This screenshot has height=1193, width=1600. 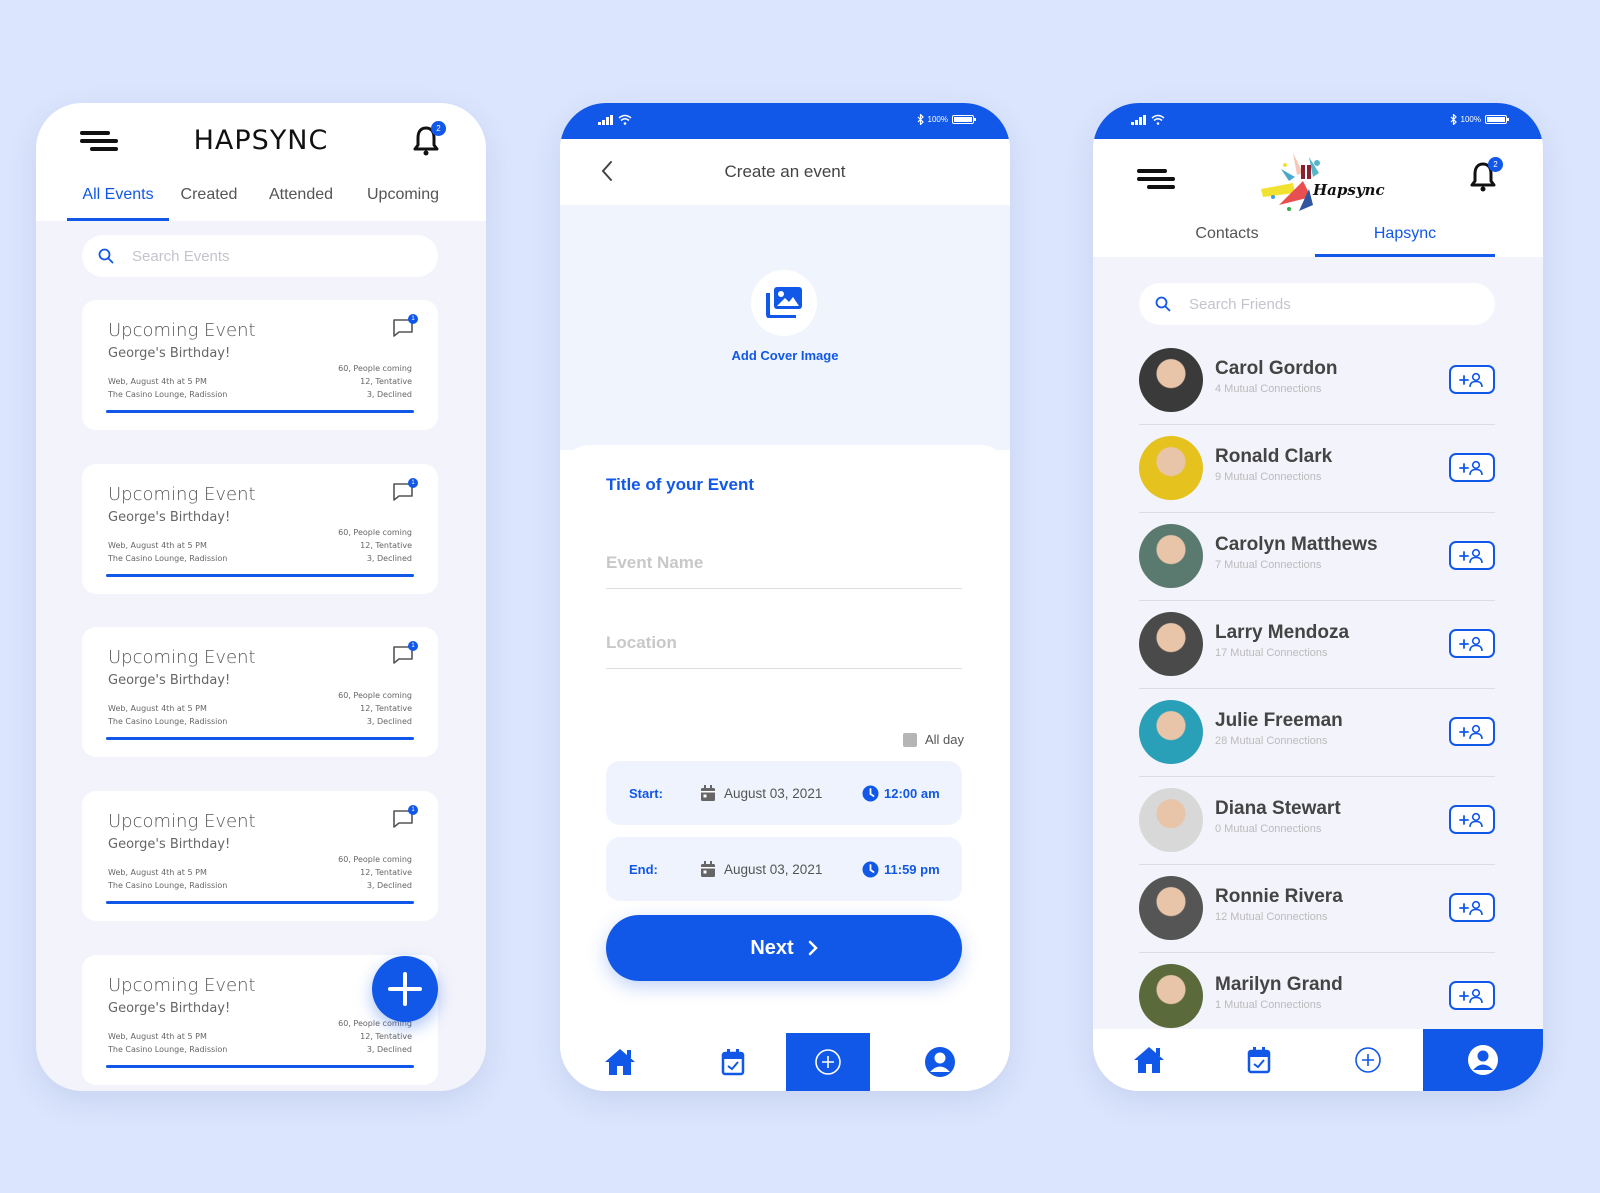 I want to click on search-friends-input, so click(x=1319, y=304).